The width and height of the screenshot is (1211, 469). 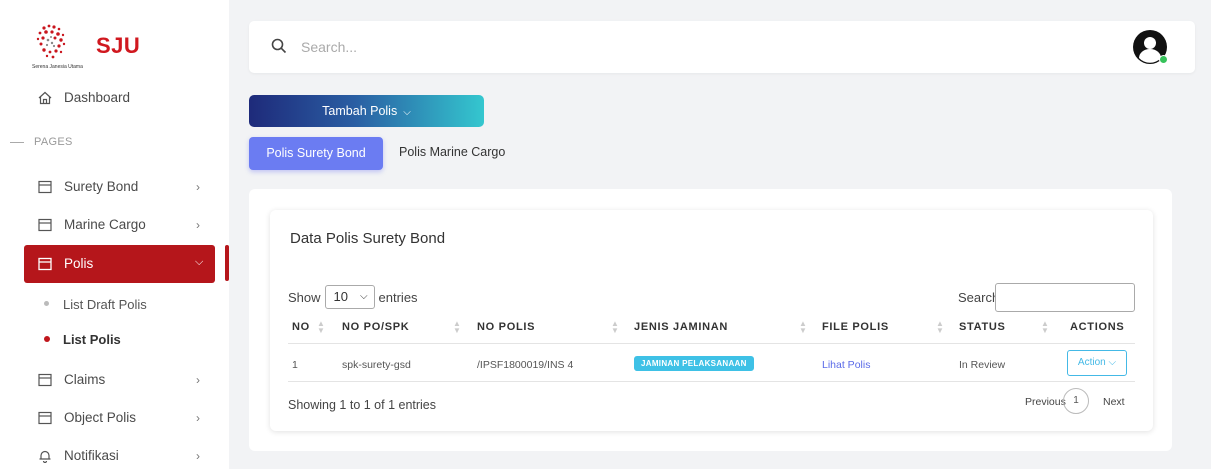 I want to click on sidebar-item-surety-bond: Surety Bond ›, so click(x=114, y=187).